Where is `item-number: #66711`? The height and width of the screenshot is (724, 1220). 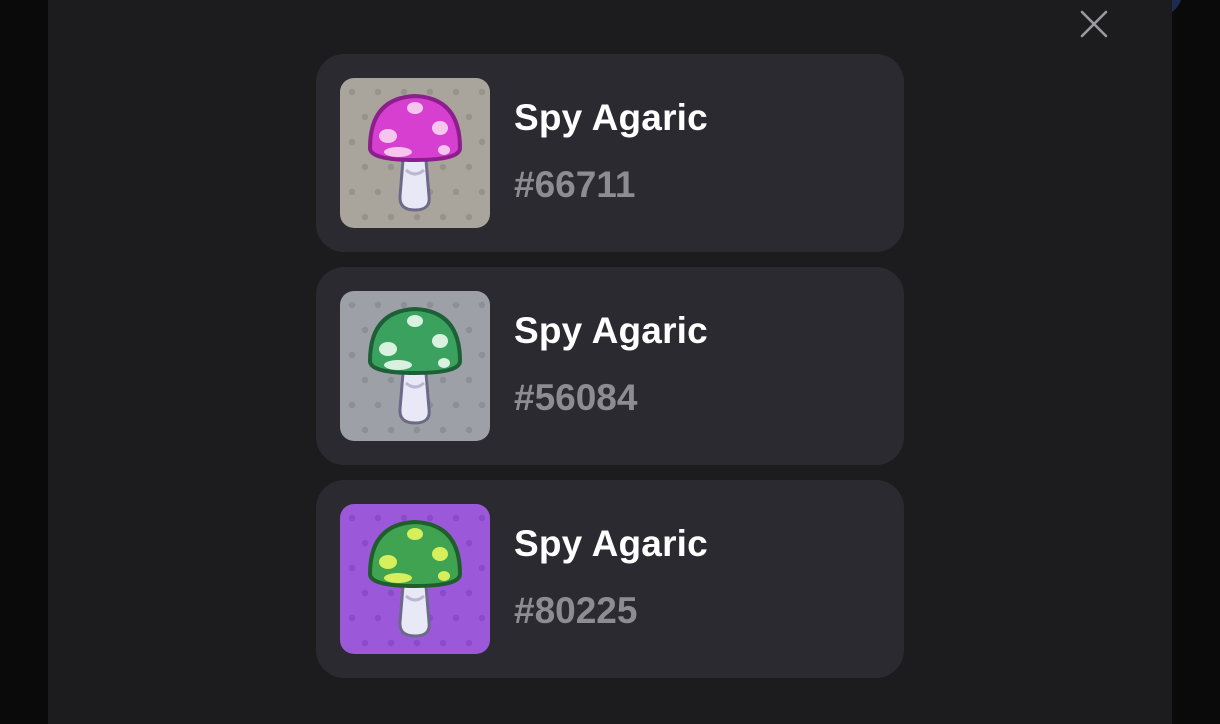
item-number: #66711 is located at coordinates (575, 184).